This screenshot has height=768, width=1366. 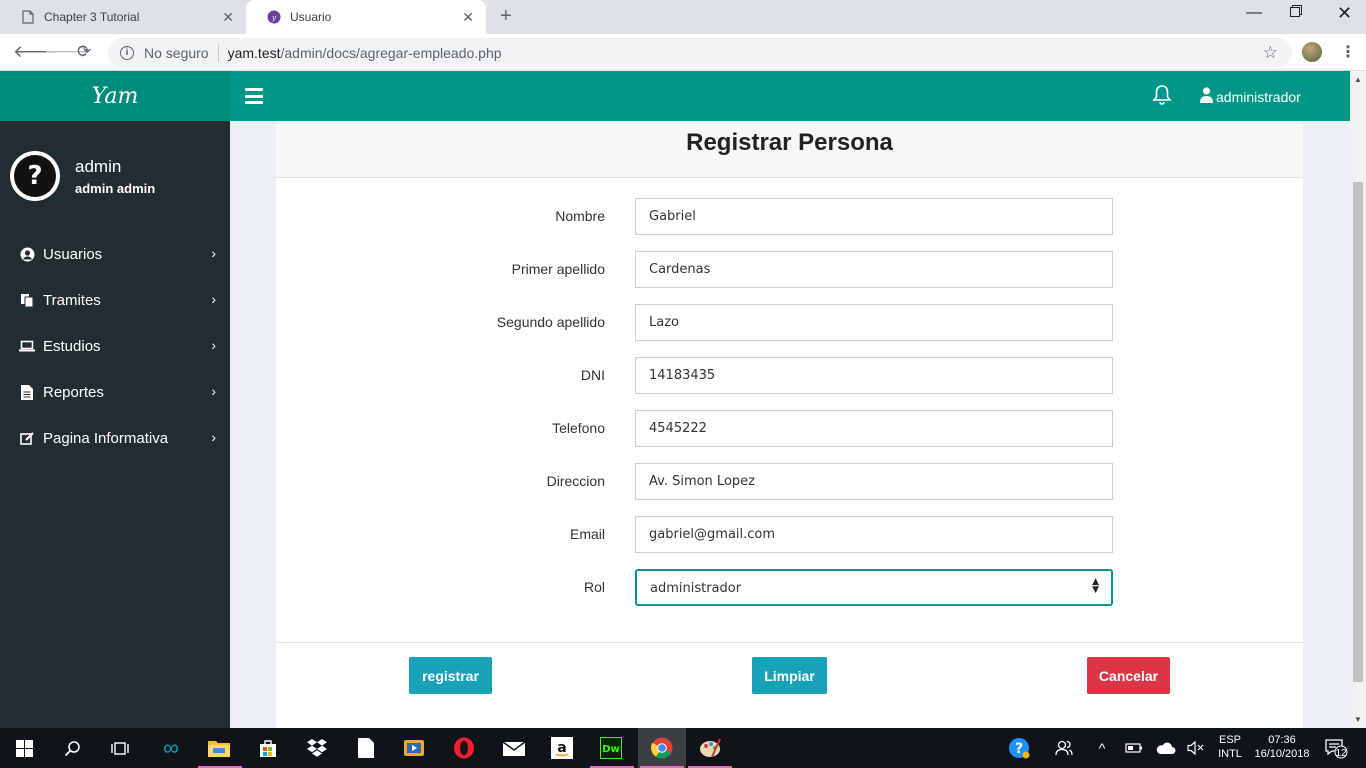 What do you see at coordinates (789, 675) in the screenshot?
I see `clear-button: Limpiar` at bounding box center [789, 675].